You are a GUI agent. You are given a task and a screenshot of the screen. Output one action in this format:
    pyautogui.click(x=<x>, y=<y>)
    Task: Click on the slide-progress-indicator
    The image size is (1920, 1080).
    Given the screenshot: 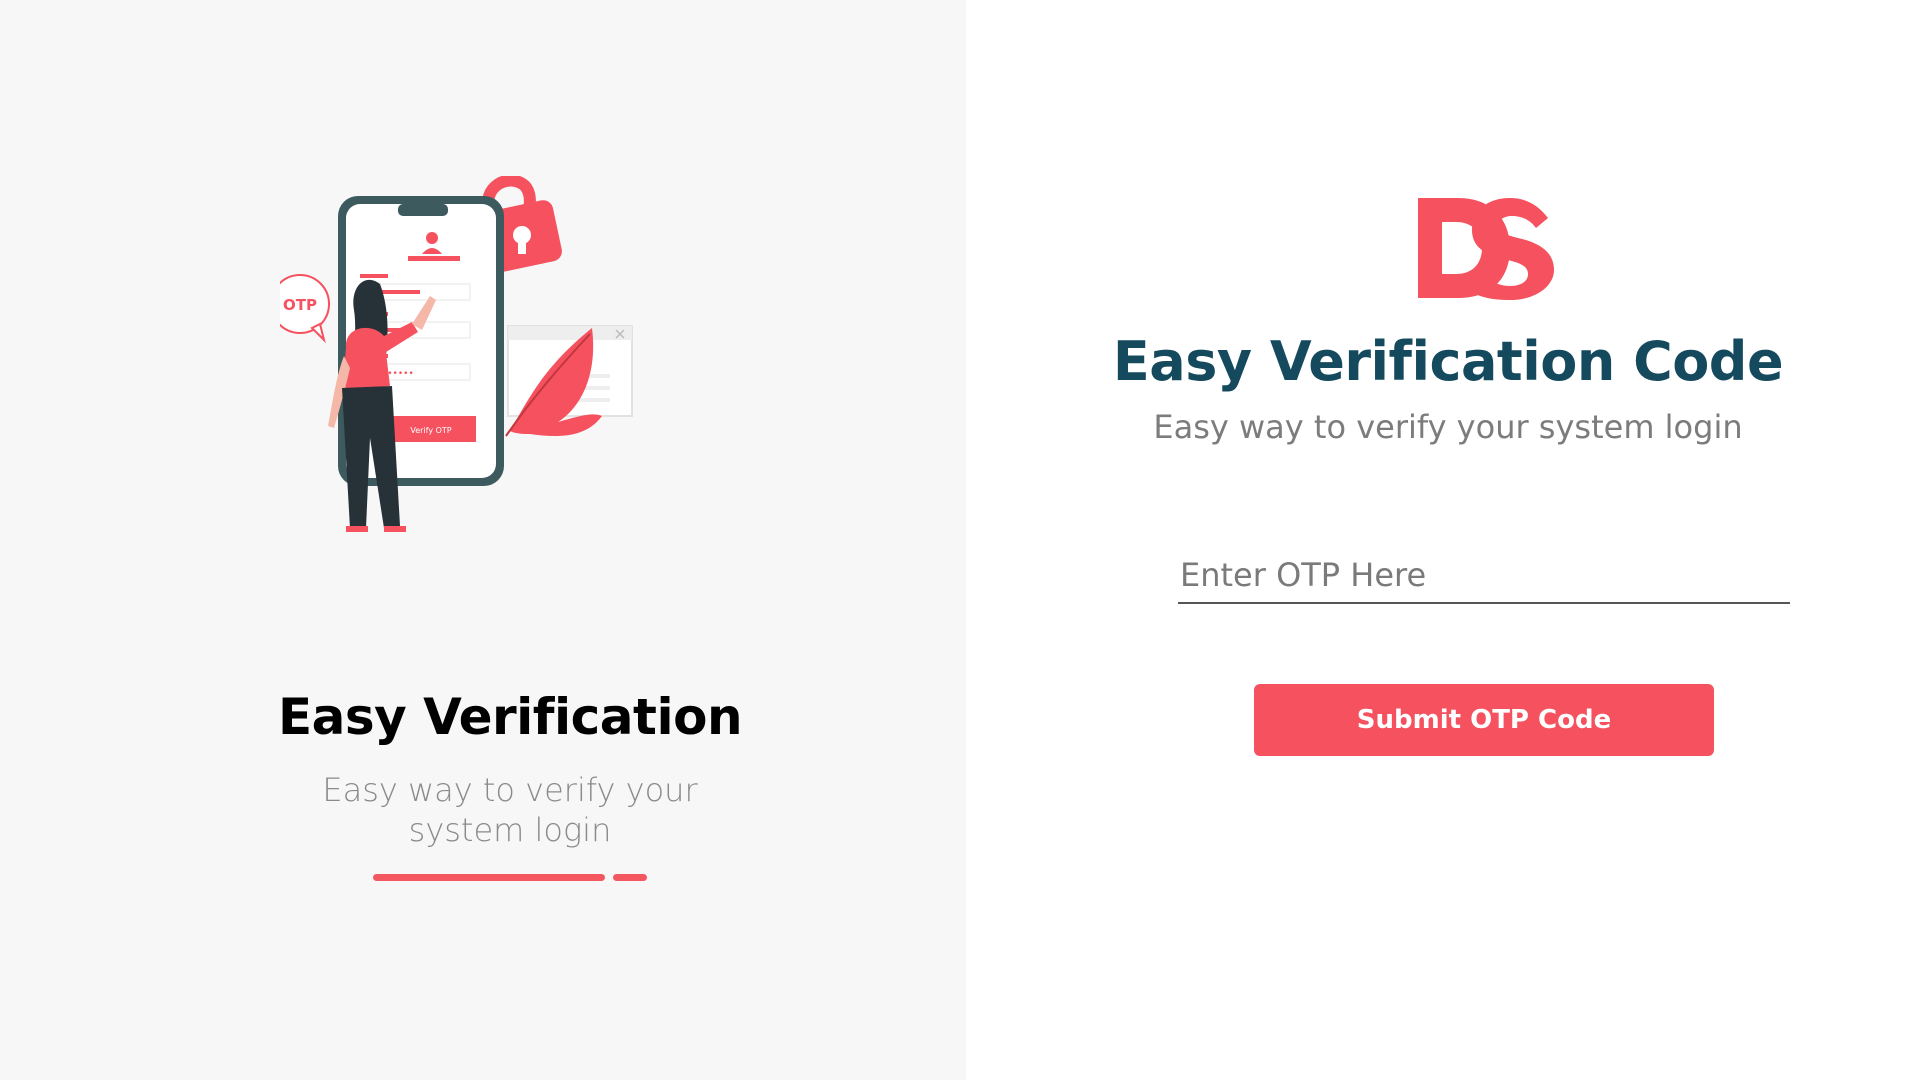 What is the action you would take?
    pyautogui.click(x=510, y=877)
    